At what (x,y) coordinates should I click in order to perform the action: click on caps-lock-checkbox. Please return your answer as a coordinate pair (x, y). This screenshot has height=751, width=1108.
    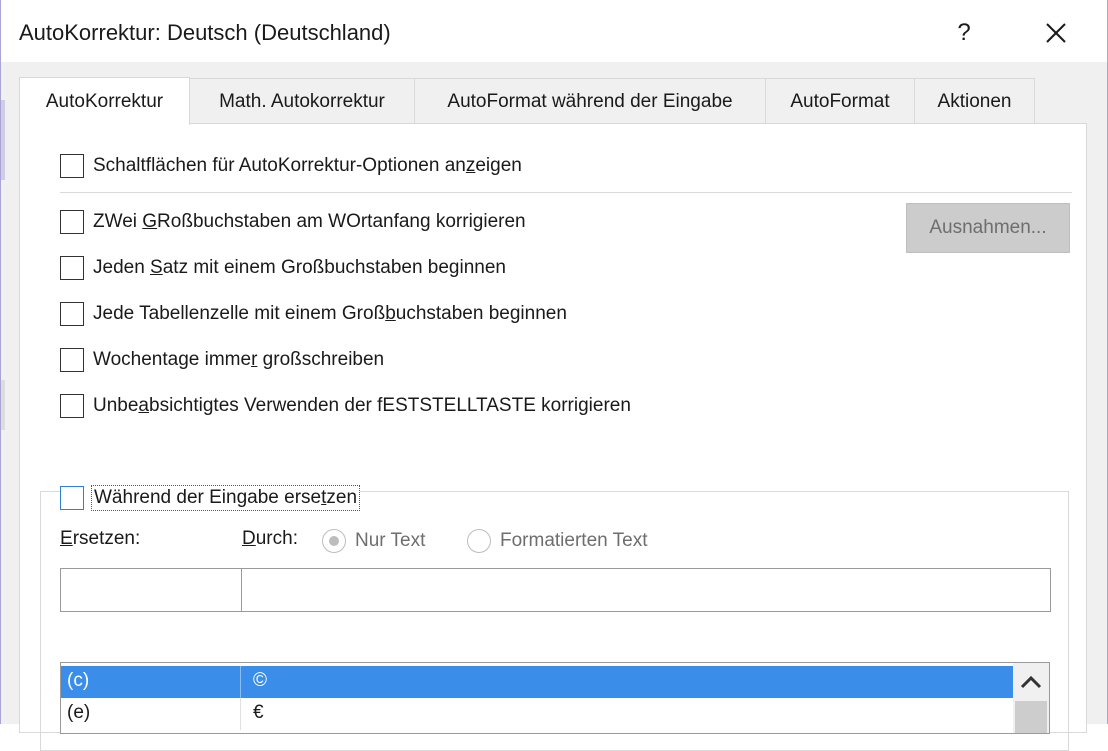
    Looking at the image, I should click on (72, 406).